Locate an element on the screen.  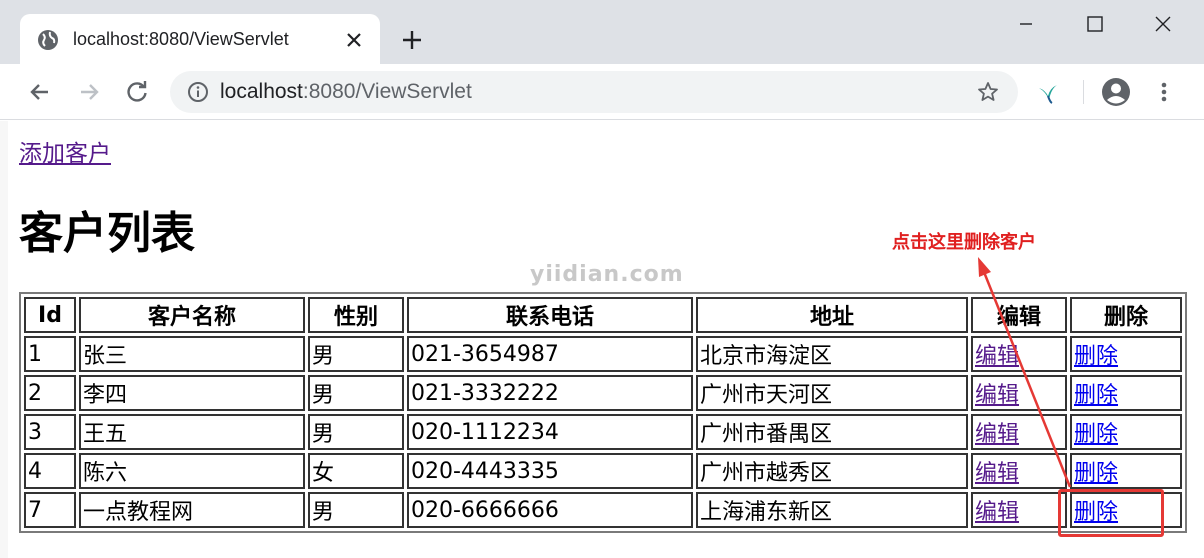
header-address: 地址 is located at coordinates (832, 315).